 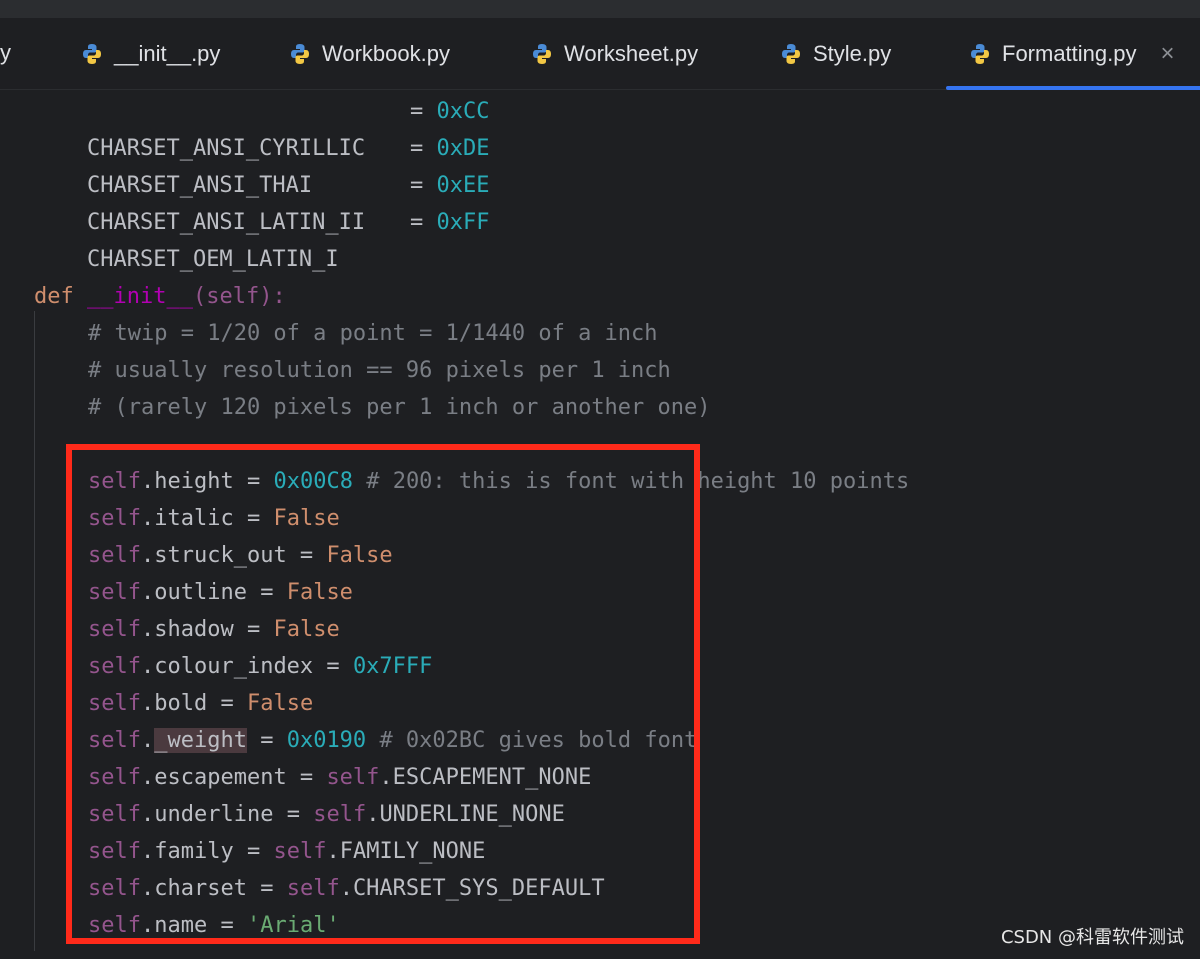 I want to click on attr-value: 0x00C8, so click(x=313, y=481).